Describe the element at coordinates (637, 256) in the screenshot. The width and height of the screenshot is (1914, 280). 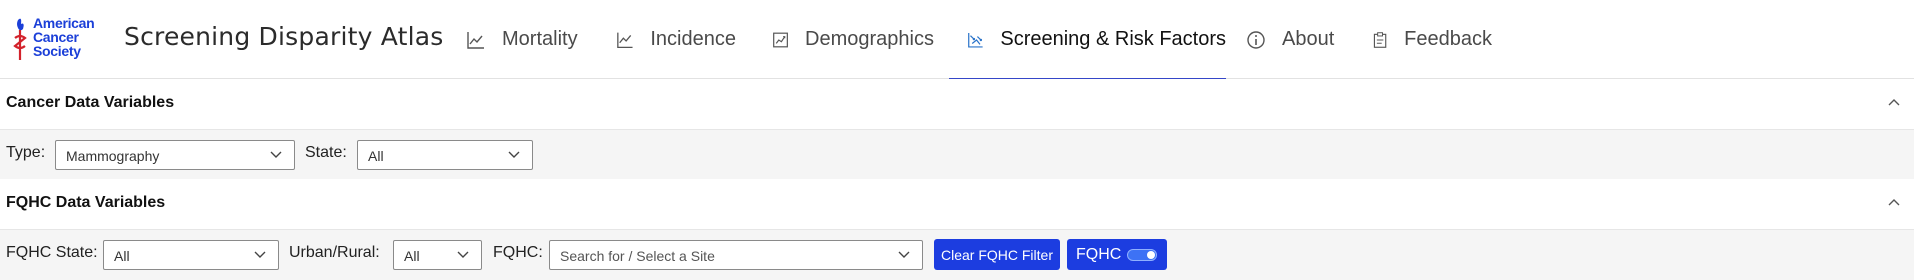
I see `fqhc-site-placeholder: Search for / Select a Site` at that location.